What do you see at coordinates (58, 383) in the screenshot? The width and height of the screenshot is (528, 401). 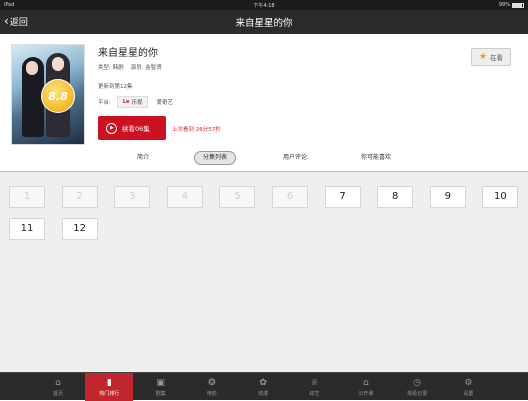 I see `home-icon: ⌂` at bounding box center [58, 383].